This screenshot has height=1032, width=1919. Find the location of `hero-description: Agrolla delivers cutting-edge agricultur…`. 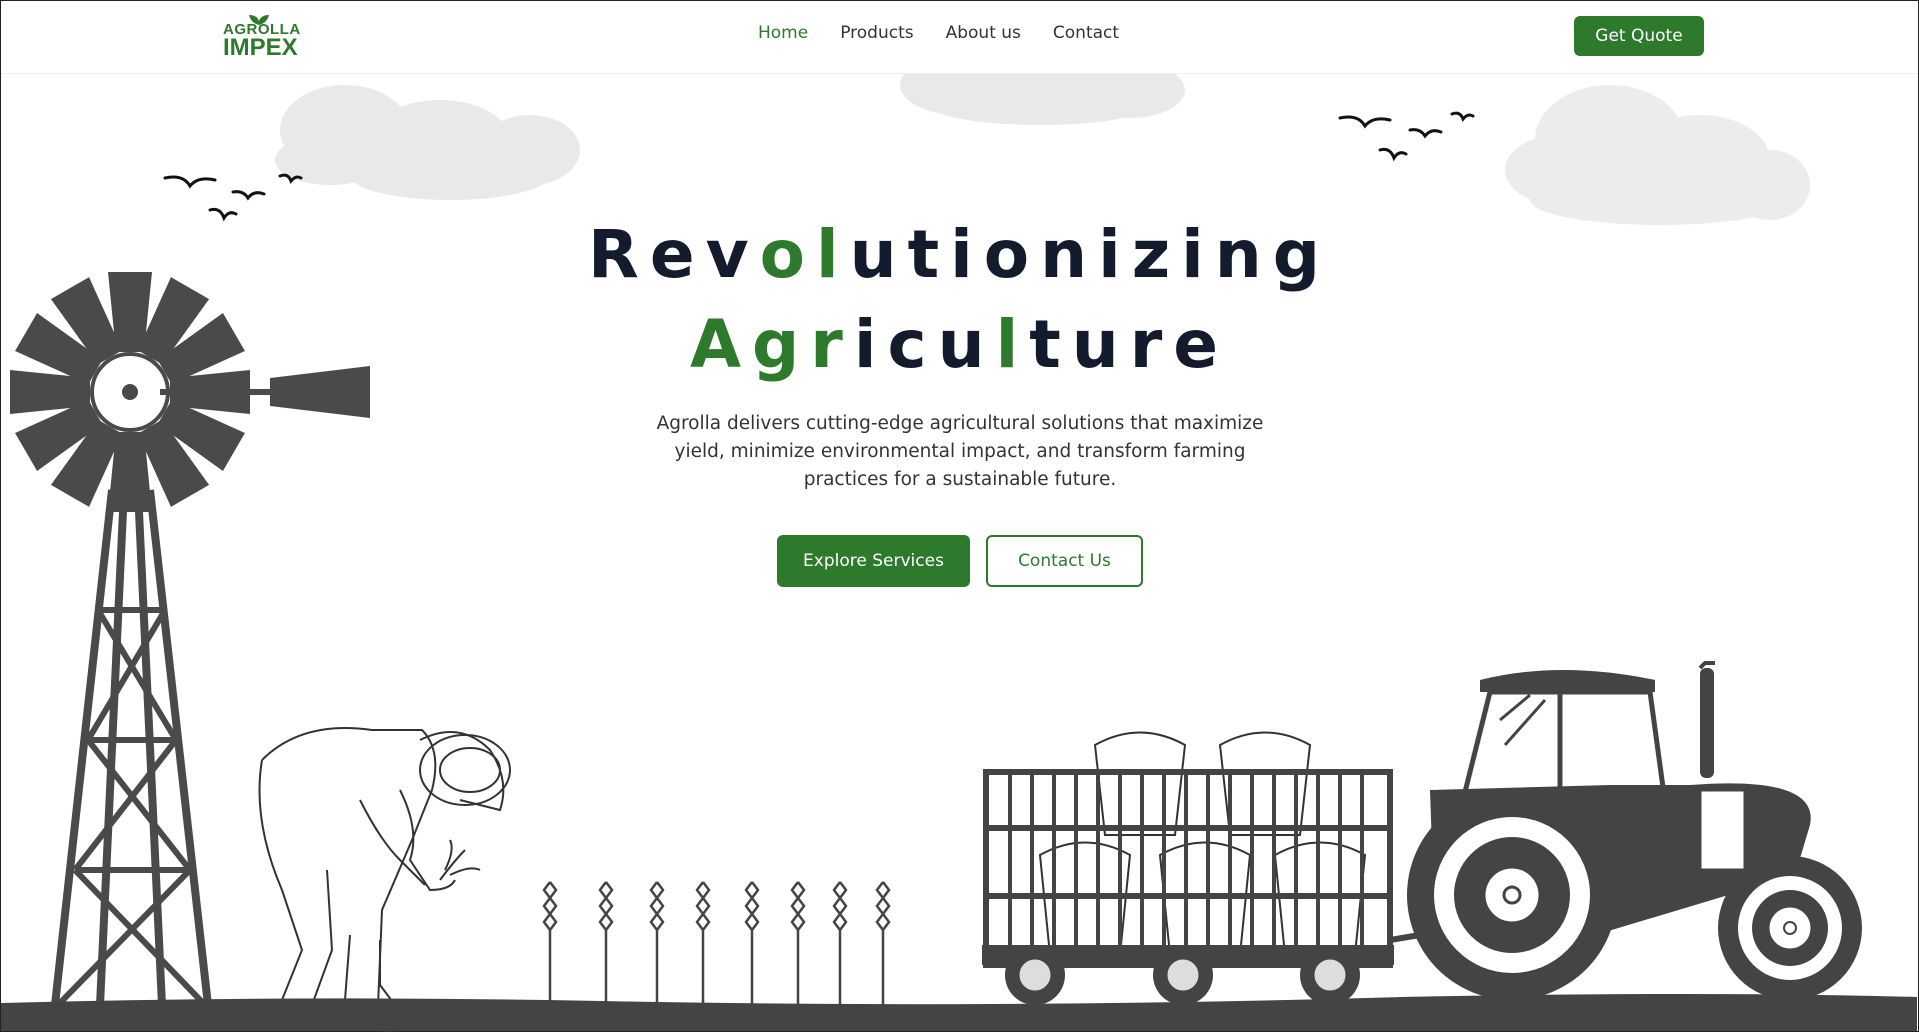

hero-description: Agrolla delivers cutting-edge agricultur… is located at coordinates (960, 451).